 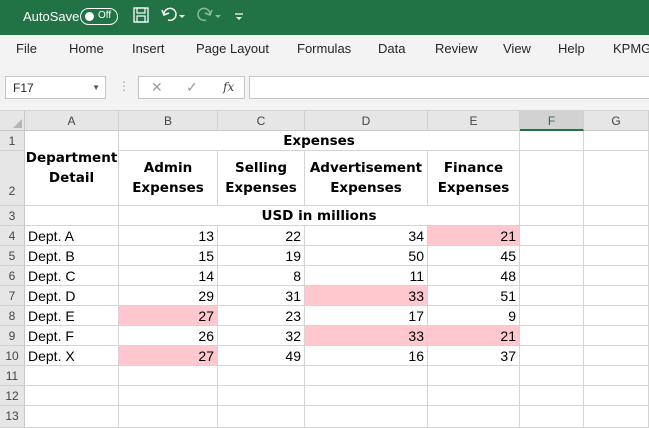 I want to click on cell-dept: Dept. E, so click(x=72, y=316).